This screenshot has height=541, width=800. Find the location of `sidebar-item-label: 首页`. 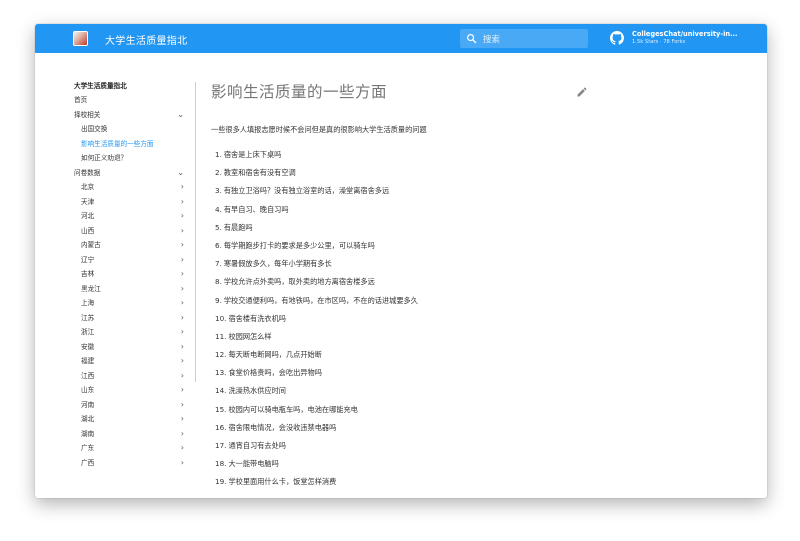

sidebar-item-label: 首页 is located at coordinates (81, 100).